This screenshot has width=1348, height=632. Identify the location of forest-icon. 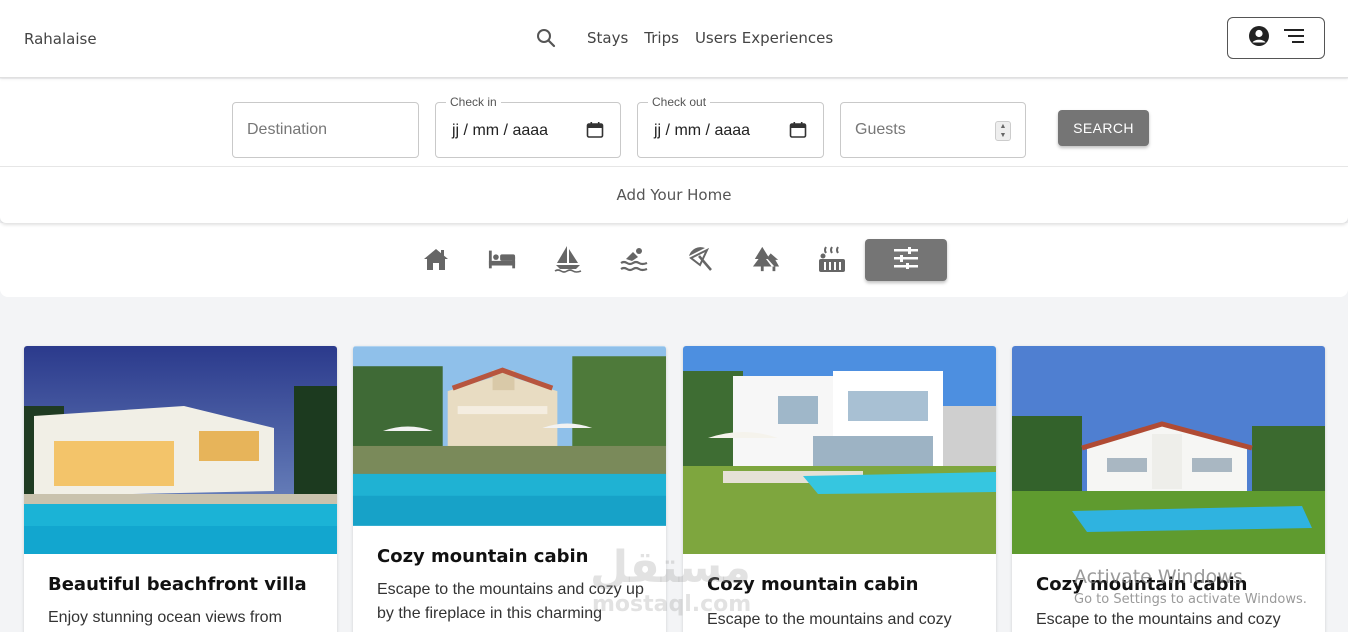
(766, 259).